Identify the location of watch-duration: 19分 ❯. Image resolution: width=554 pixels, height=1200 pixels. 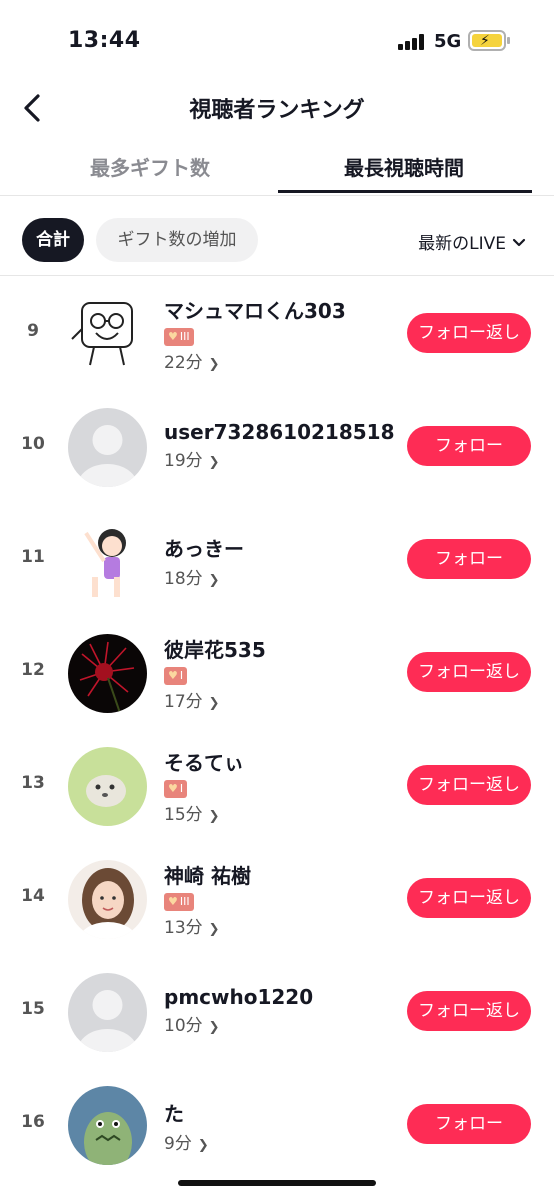
(279, 458).